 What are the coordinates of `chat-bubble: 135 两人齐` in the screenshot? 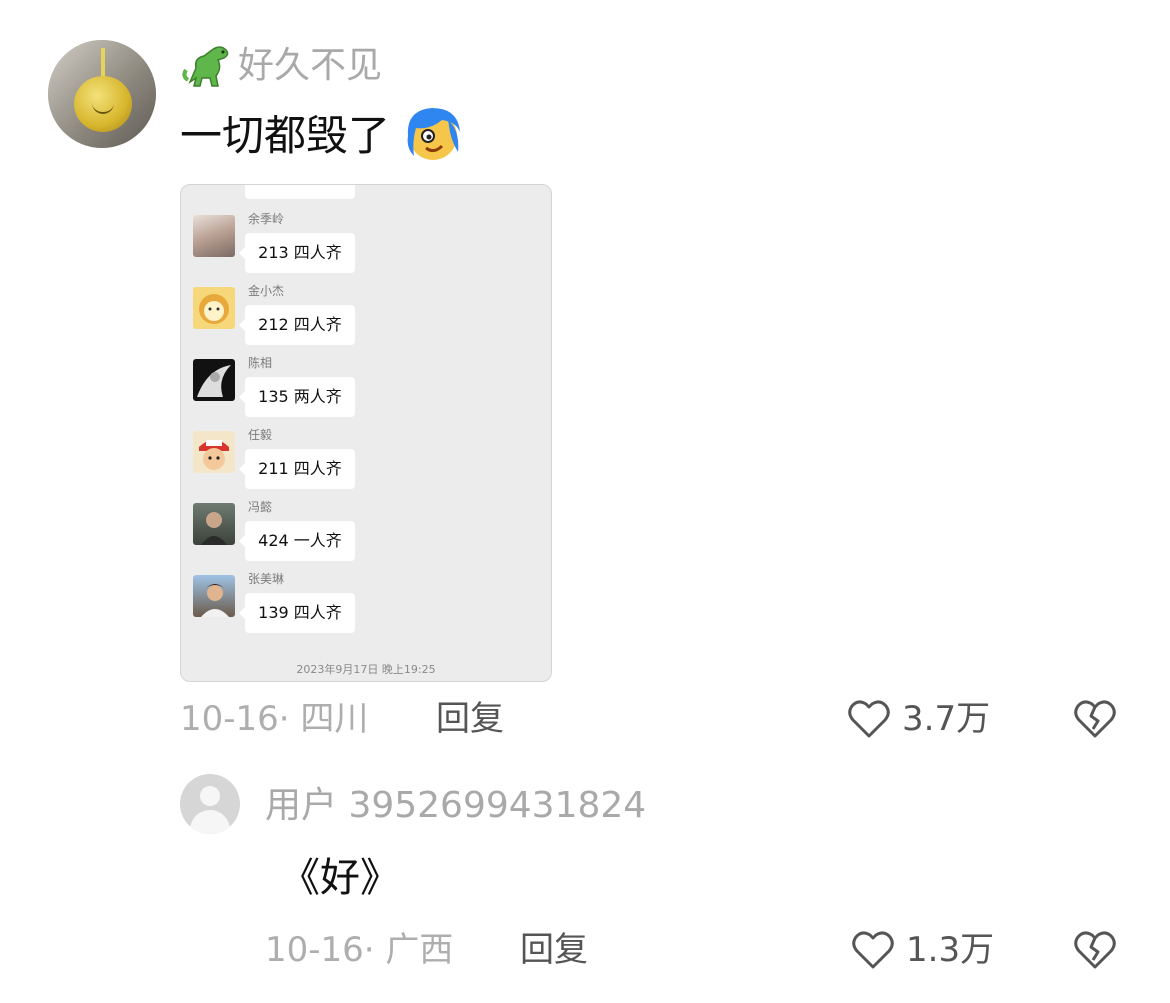 It's located at (297, 397).